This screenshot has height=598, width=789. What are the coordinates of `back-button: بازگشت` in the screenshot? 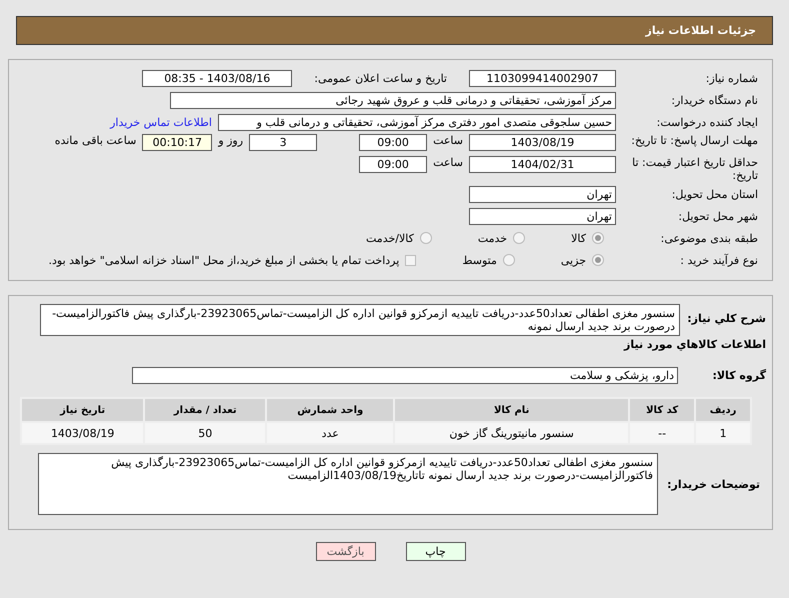 It's located at (346, 551).